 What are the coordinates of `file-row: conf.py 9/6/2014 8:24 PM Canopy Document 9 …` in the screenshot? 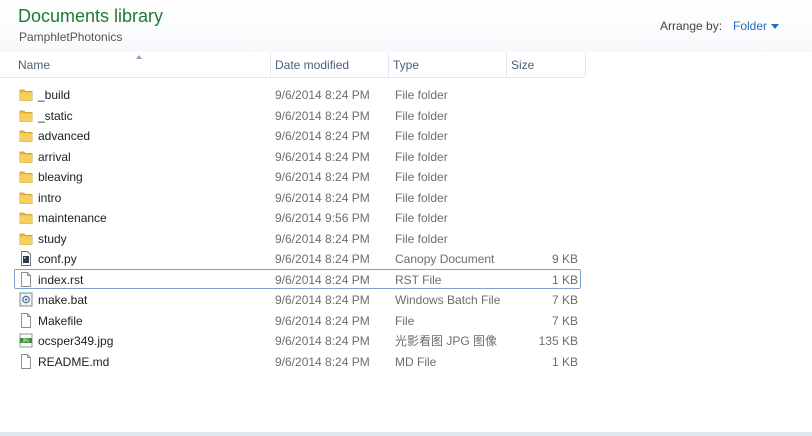 It's located at (297, 258).